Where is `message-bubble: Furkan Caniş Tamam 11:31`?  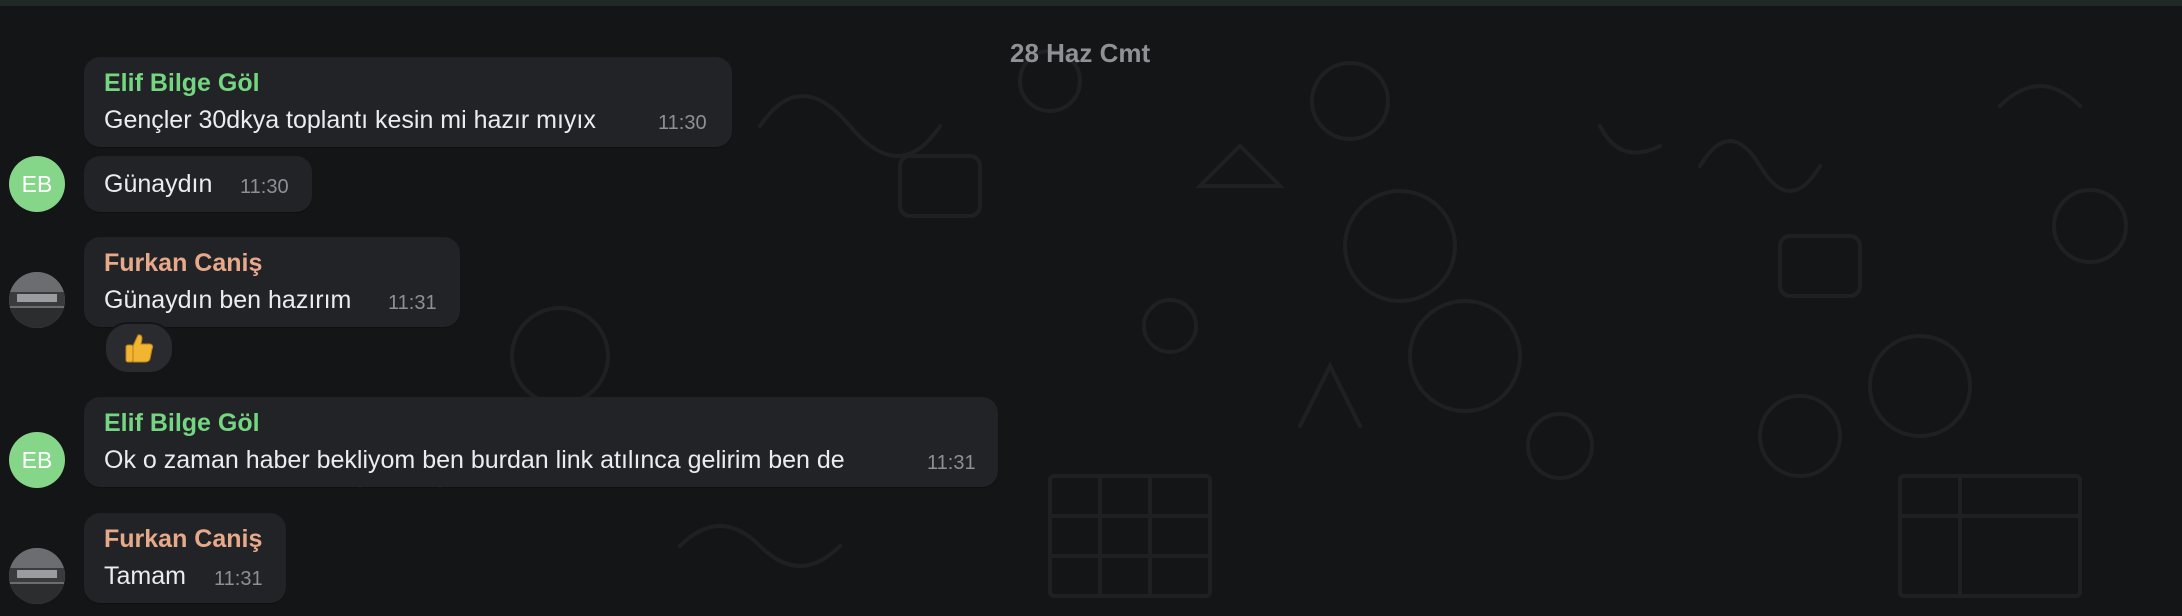
message-bubble: Furkan Caniş Tamam 11:31 is located at coordinates (185, 558).